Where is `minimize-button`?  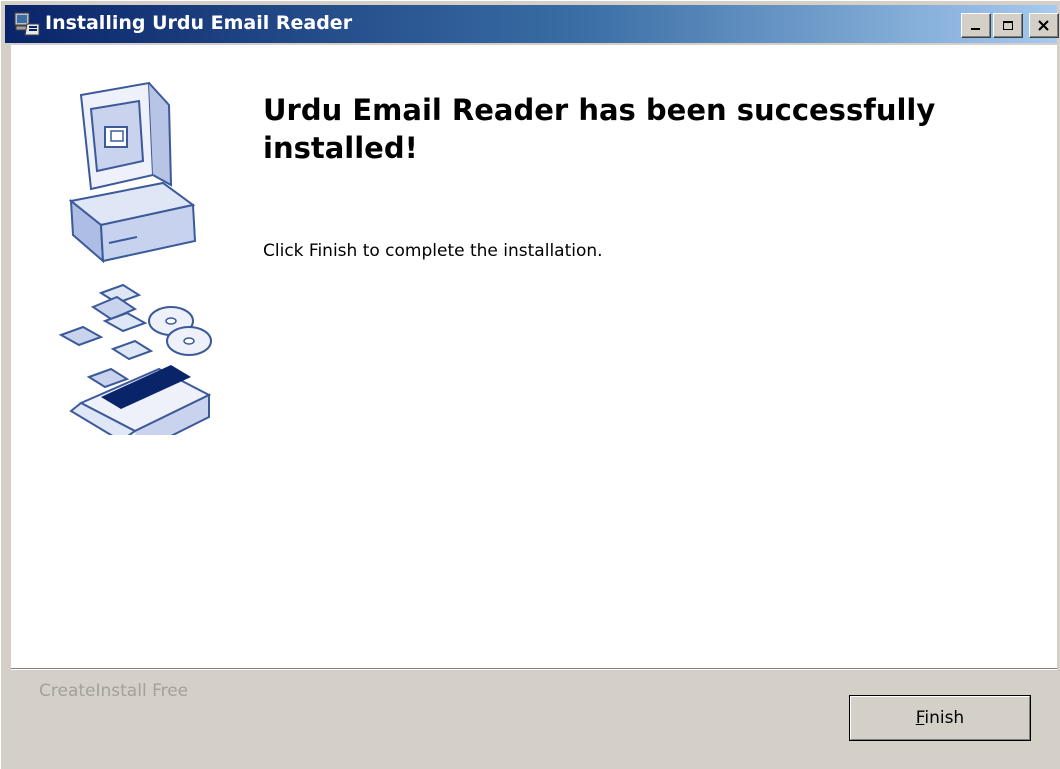 minimize-button is located at coordinates (976, 25).